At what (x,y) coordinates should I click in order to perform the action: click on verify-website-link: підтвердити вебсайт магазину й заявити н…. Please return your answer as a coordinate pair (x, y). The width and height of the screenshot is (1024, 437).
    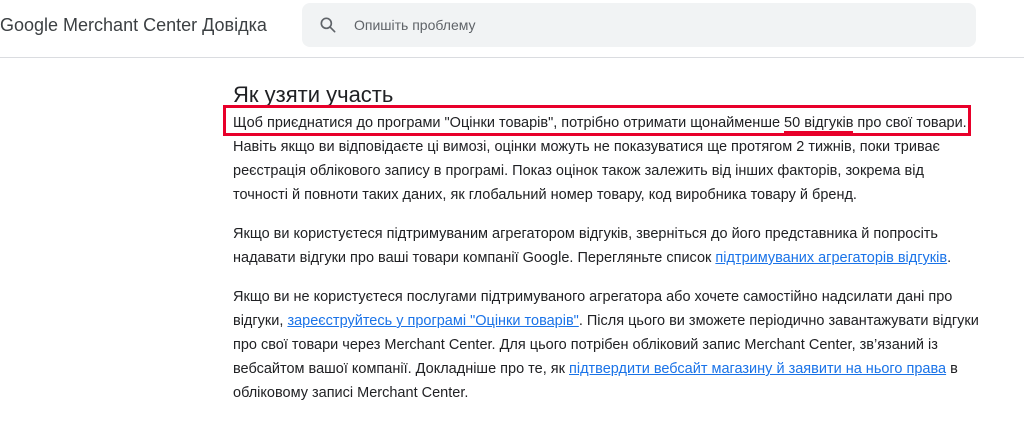
    Looking at the image, I should click on (757, 369).